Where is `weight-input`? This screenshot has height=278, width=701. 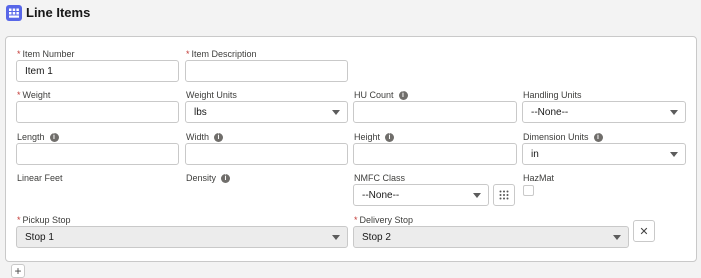 weight-input is located at coordinates (97, 112).